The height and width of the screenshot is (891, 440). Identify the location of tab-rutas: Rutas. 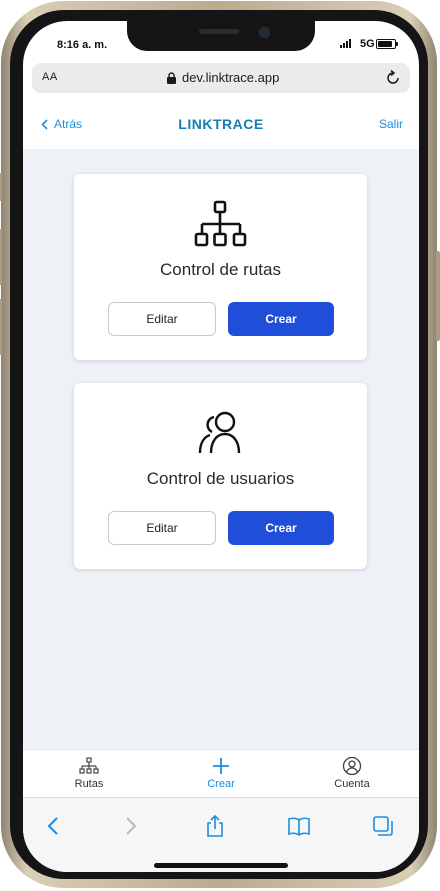
(89, 773).